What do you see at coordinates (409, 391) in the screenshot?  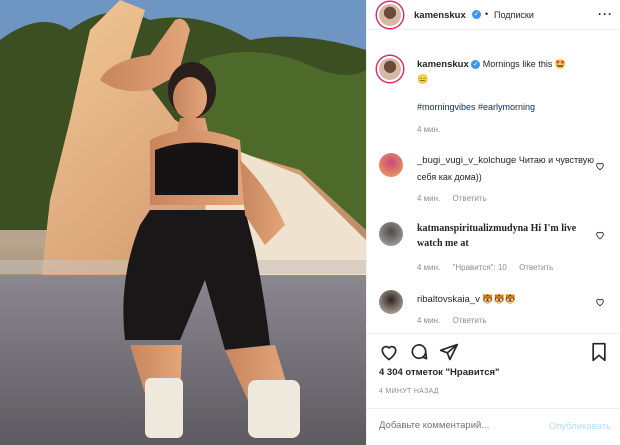 I see `post-time: 4 МИНУТ НАЗАД` at bounding box center [409, 391].